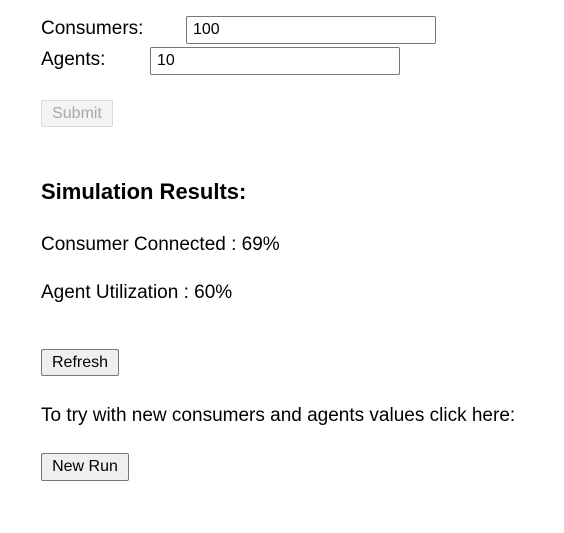  Describe the element at coordinates (311, 30) in the screenshot. I see `consumers-input` at that location.